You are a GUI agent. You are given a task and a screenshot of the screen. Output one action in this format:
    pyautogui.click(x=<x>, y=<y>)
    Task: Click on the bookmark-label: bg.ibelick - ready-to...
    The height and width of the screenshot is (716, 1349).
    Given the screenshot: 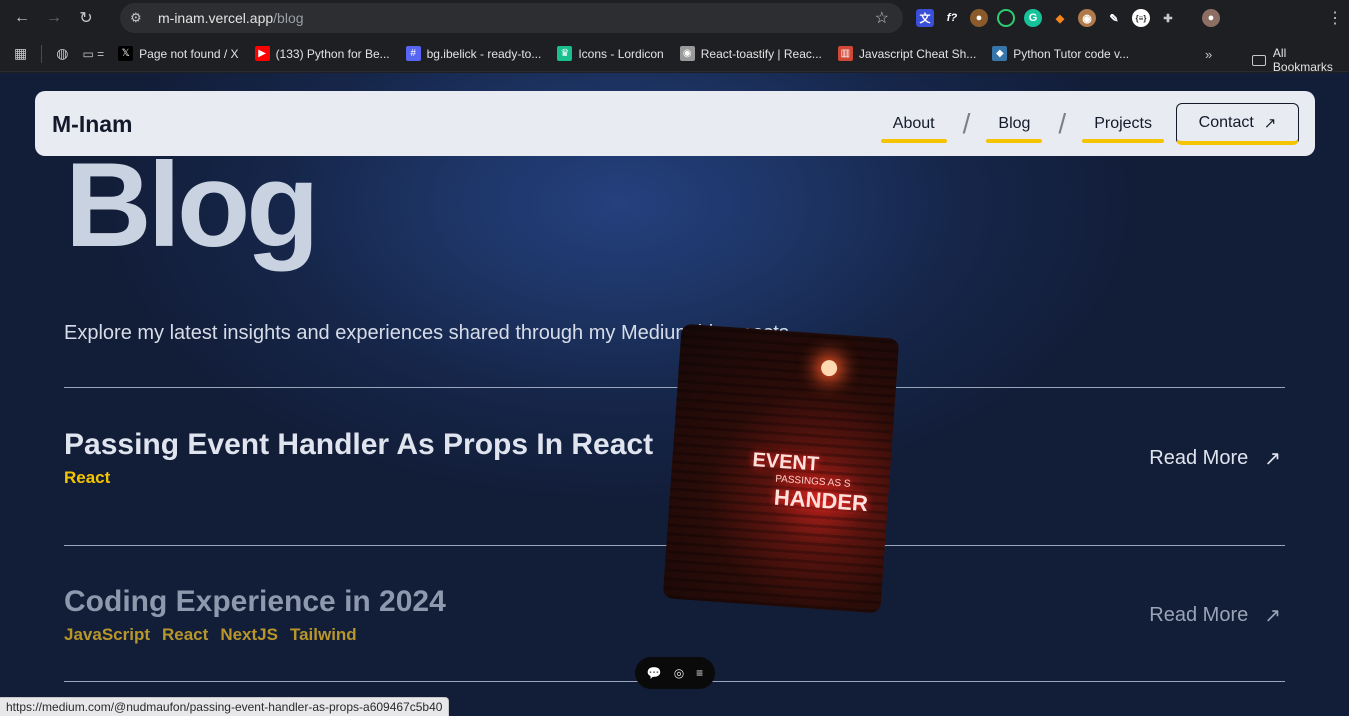 What is the action you would take?
    pyautogui.click(x=484, y=53)
    